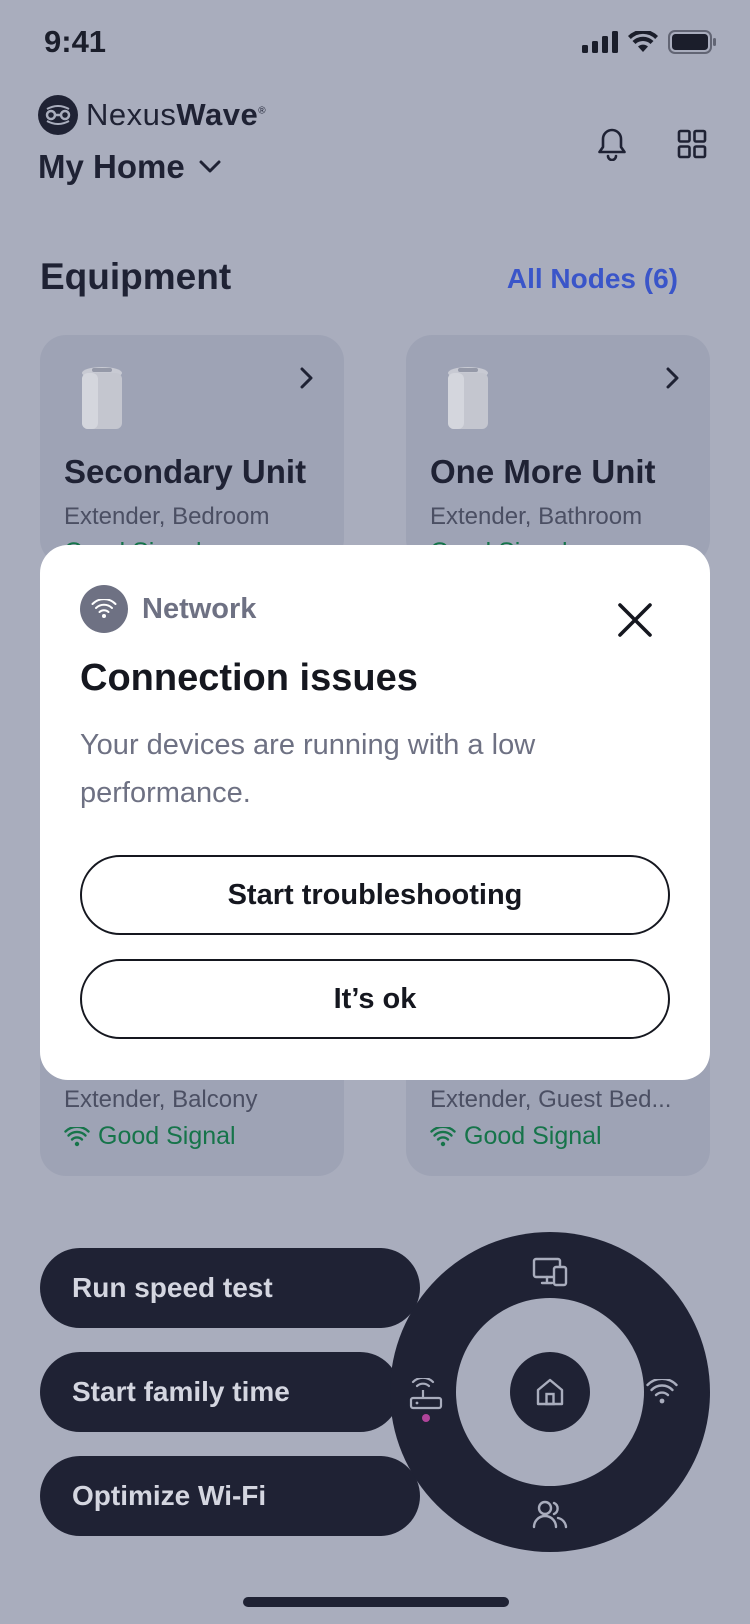  I want to click on home-selector: My Home, so click(129, 167).